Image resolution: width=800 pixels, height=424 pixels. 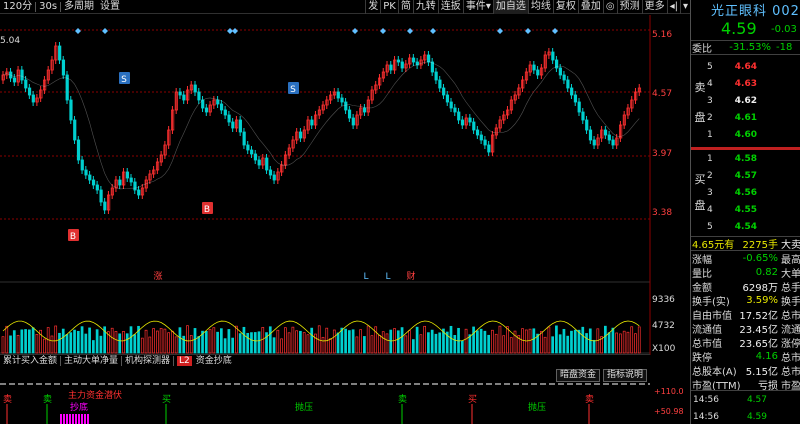 What do you see at coordinates (684, 7) in the screenshot?
I see `expand-icon: ▾` at bounding box center [684, 7].